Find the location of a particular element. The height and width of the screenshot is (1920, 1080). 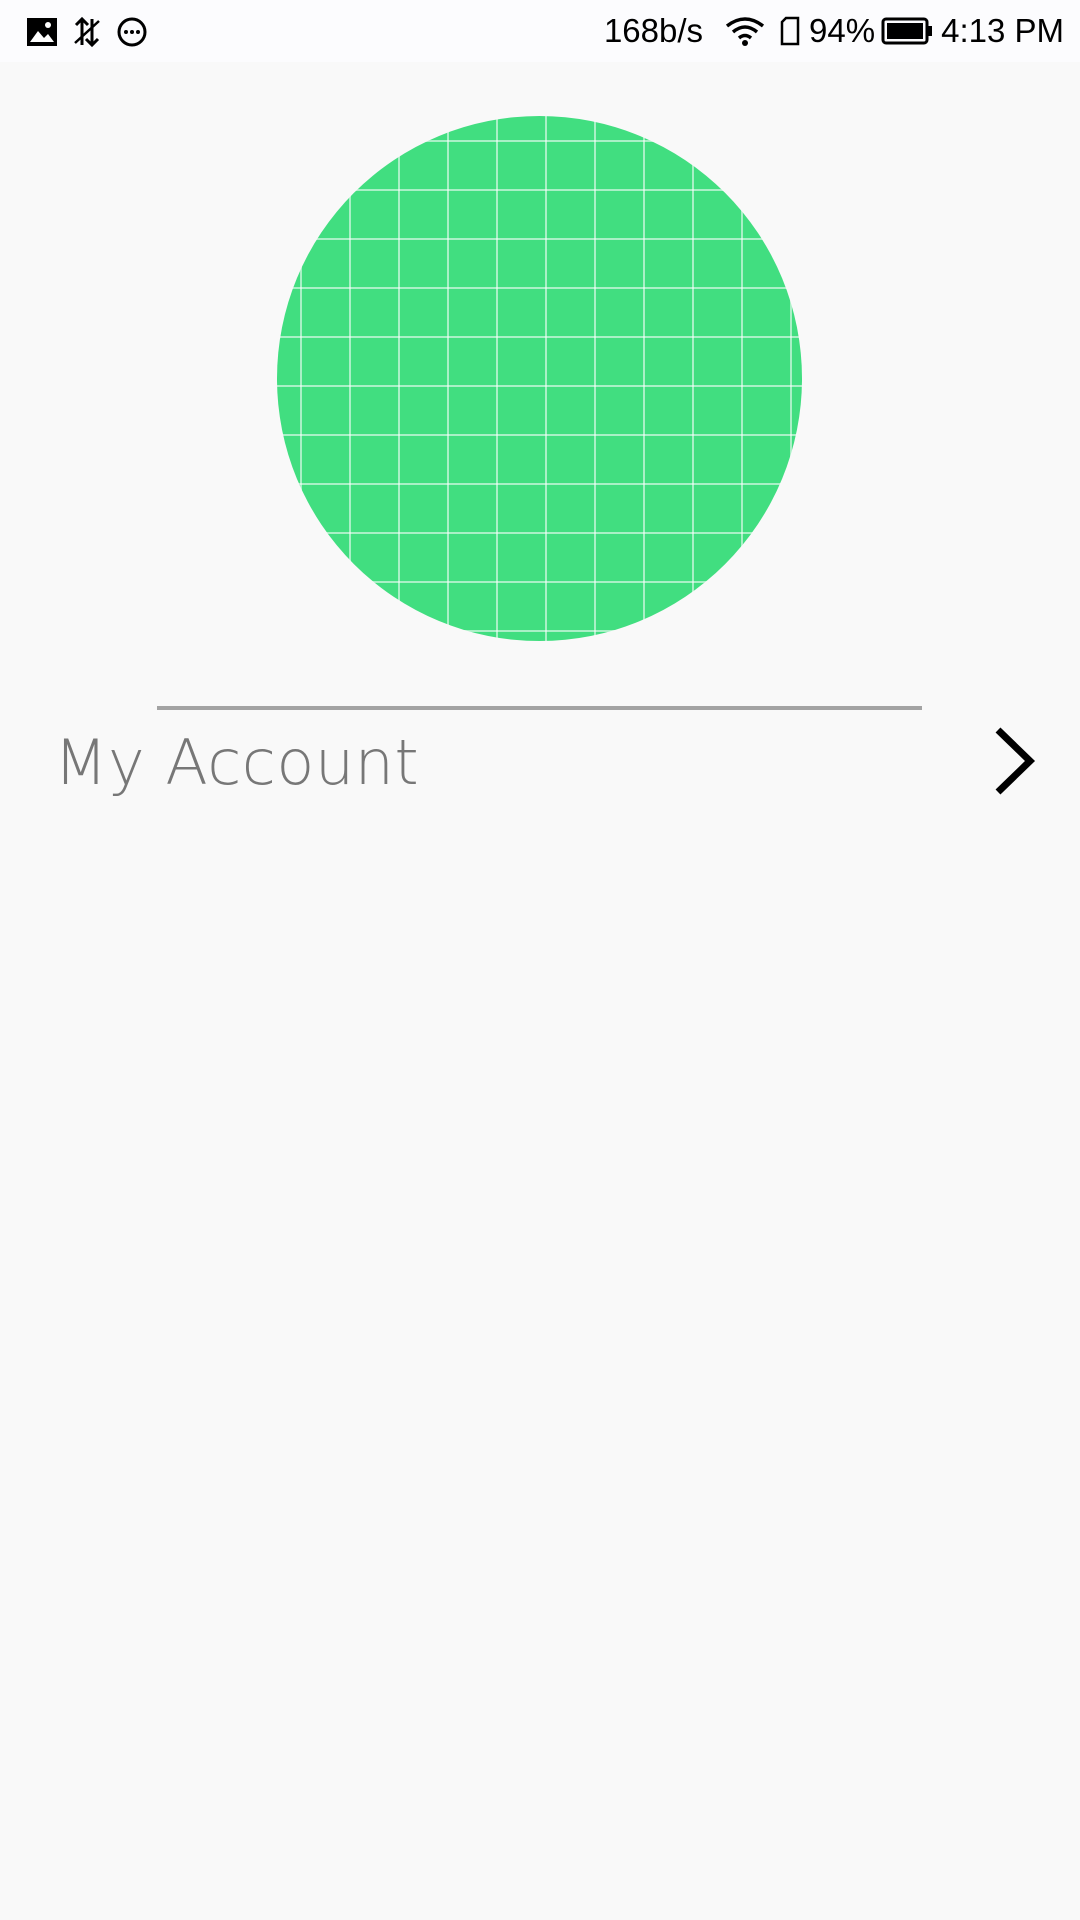

battery-icon is located at coordinates (907, 31).